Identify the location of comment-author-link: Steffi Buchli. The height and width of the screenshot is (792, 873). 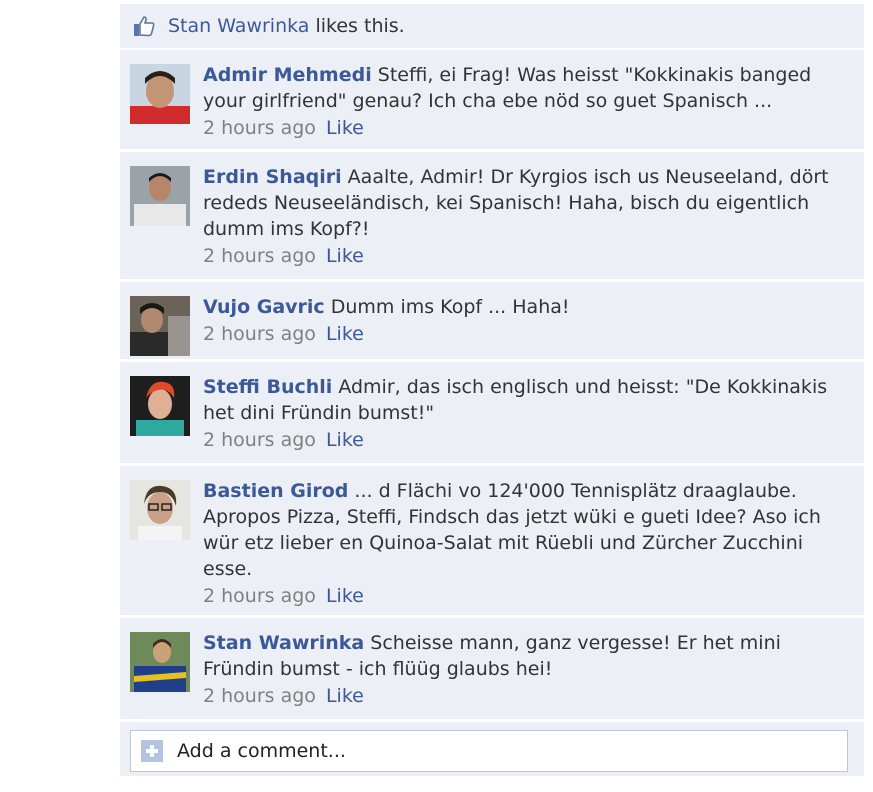
(267, 387).